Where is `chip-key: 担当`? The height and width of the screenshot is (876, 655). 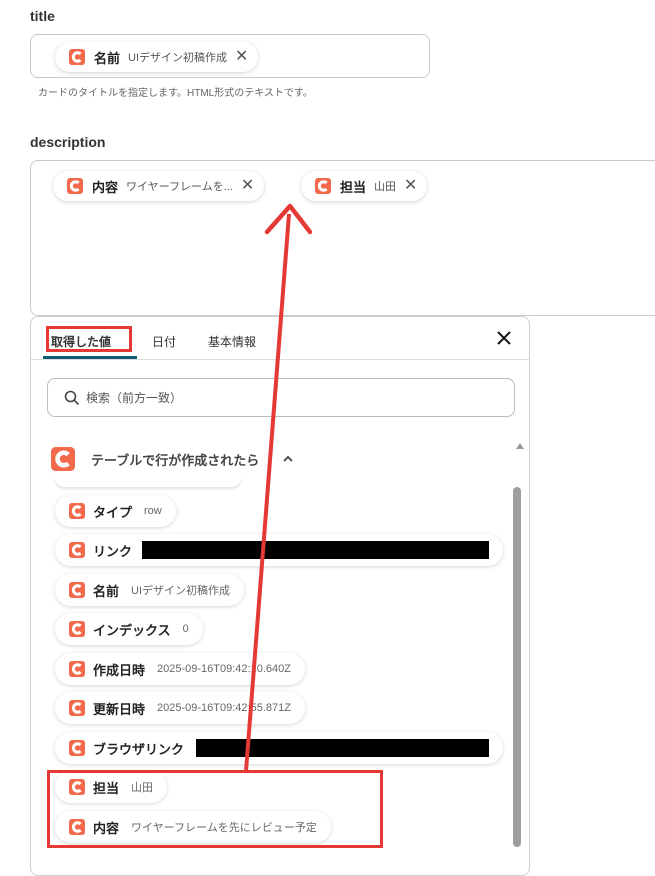
chip-key: 担当 is located at coordinates (353, 187).